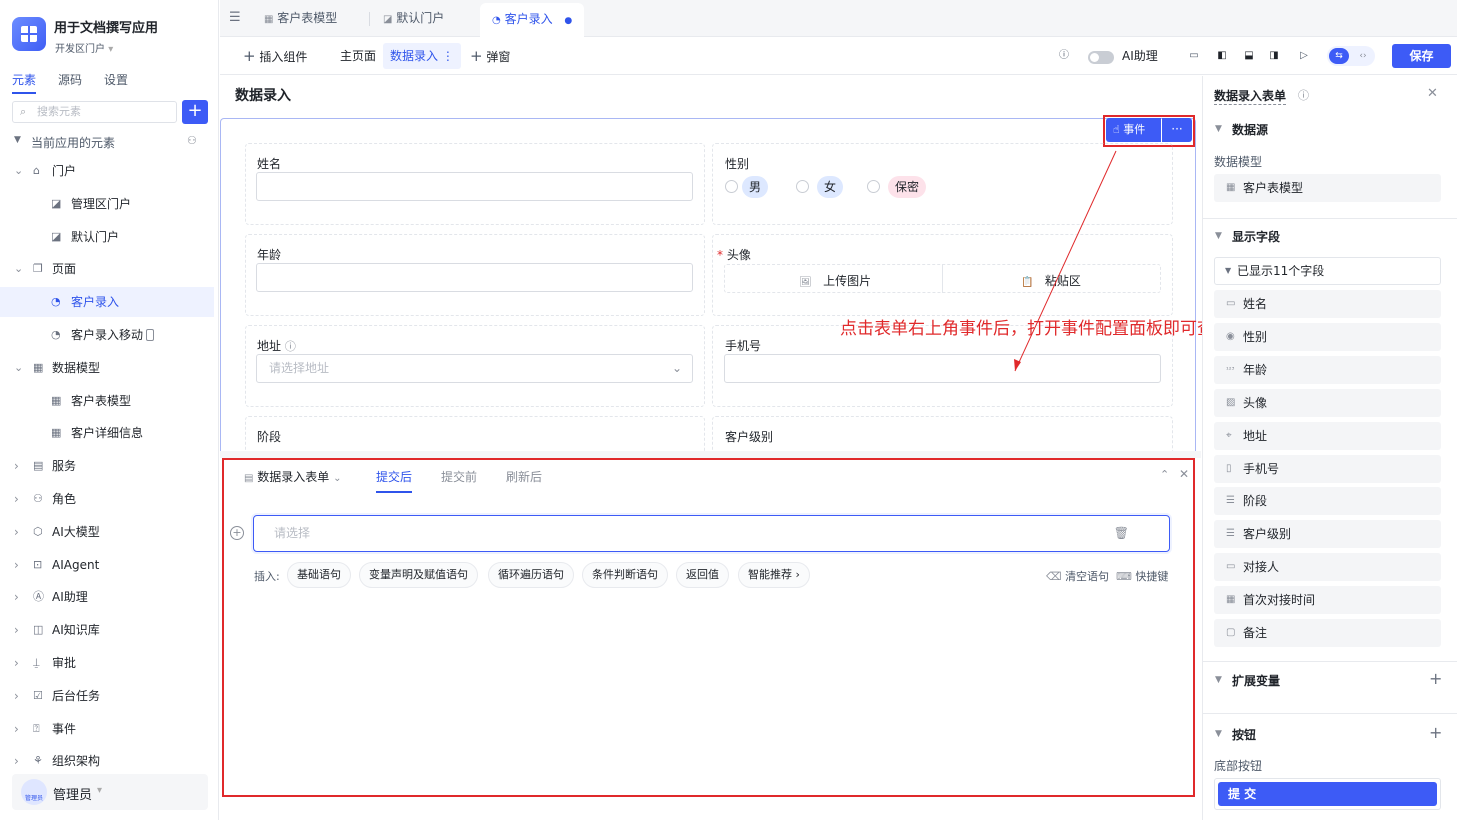 The width and height of the screenshot is (1457, 820). I want to click on tree-item: ◔ 客户录入, so click(107, 302).